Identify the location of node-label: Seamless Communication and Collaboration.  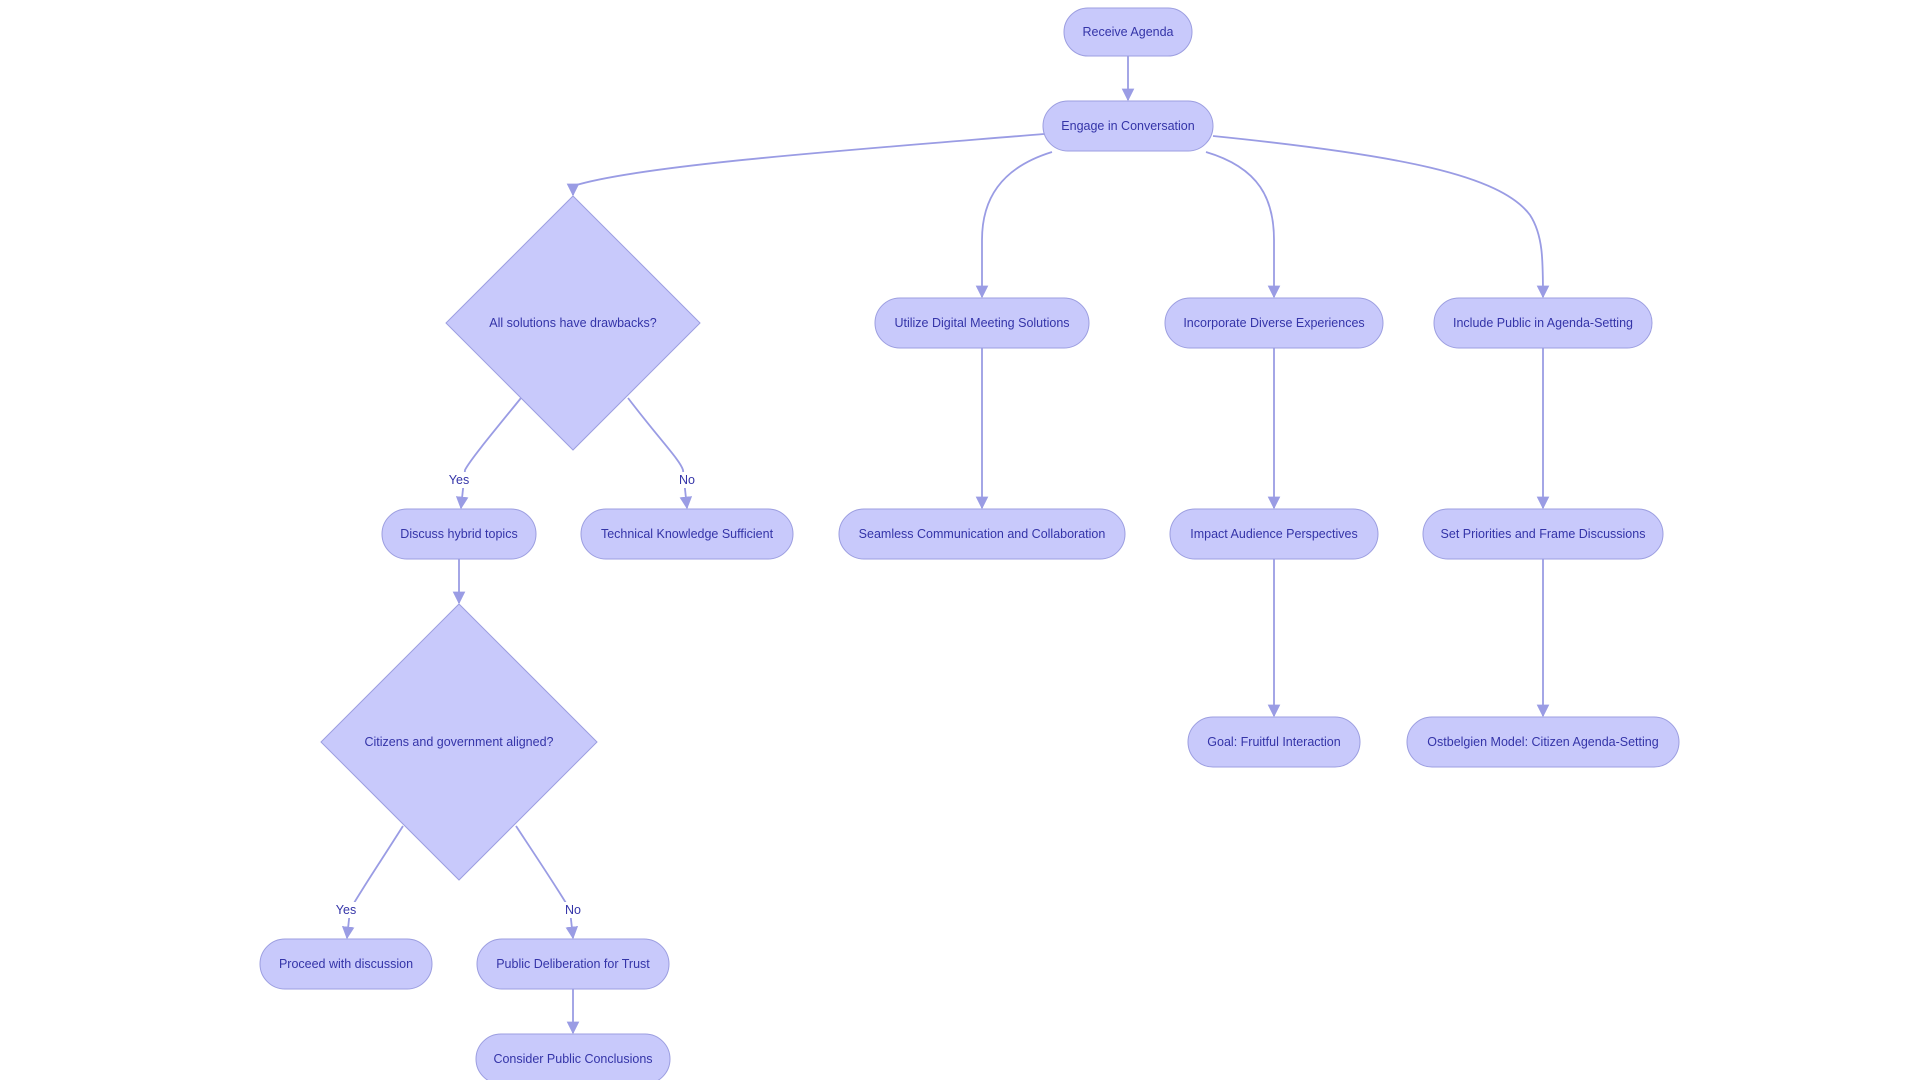
(982, 534).